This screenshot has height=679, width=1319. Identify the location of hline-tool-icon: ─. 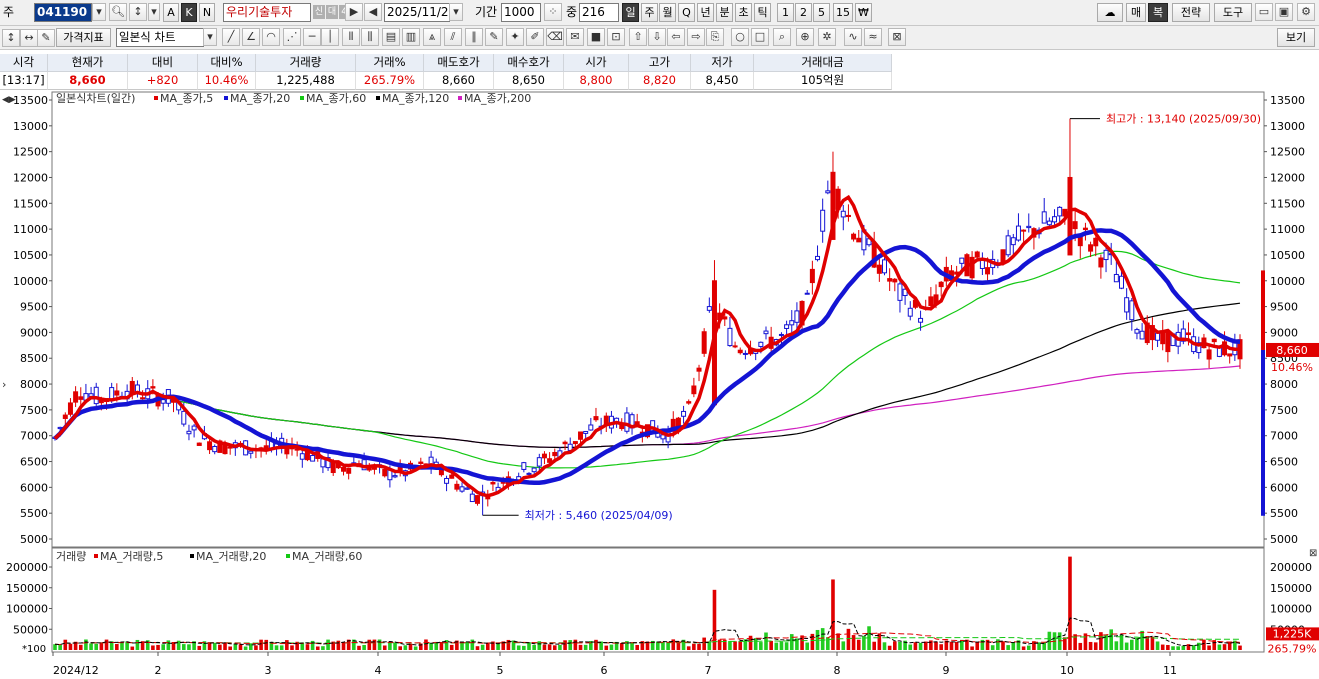
(312, 37).